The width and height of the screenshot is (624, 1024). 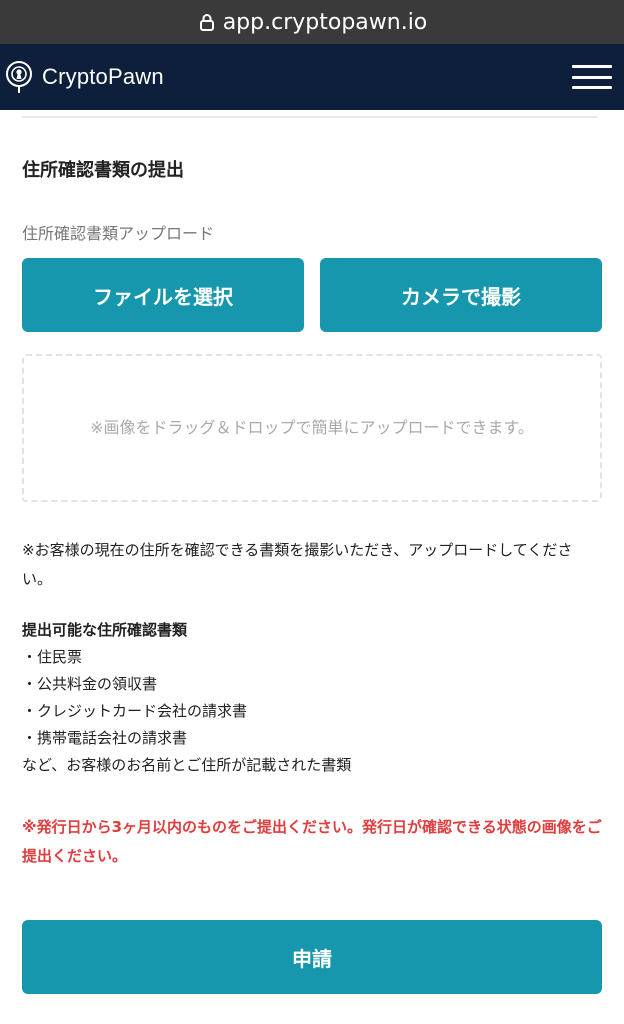 I want to click on upload-buttons: ファイルを選択 カメラで撮影, so click(x=312, y=295).